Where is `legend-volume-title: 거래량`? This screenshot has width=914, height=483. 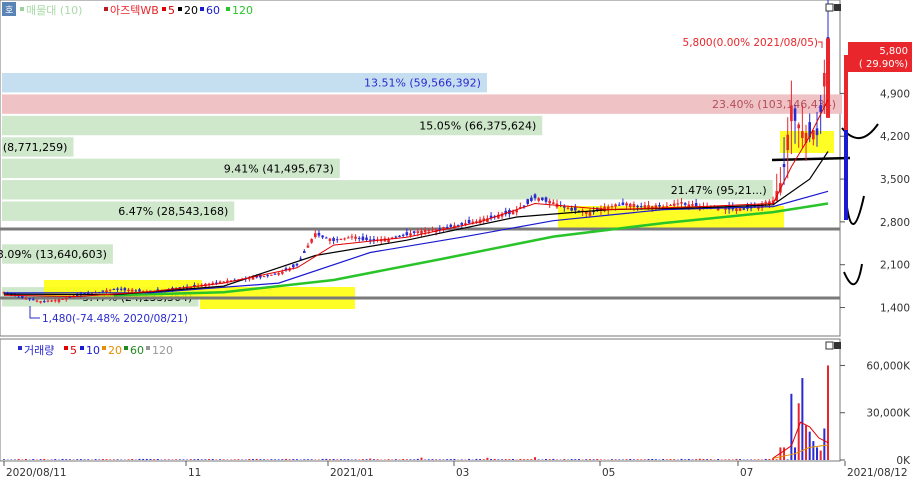 legend-volume-title: 거래량 is located at coordinates (39, 350).